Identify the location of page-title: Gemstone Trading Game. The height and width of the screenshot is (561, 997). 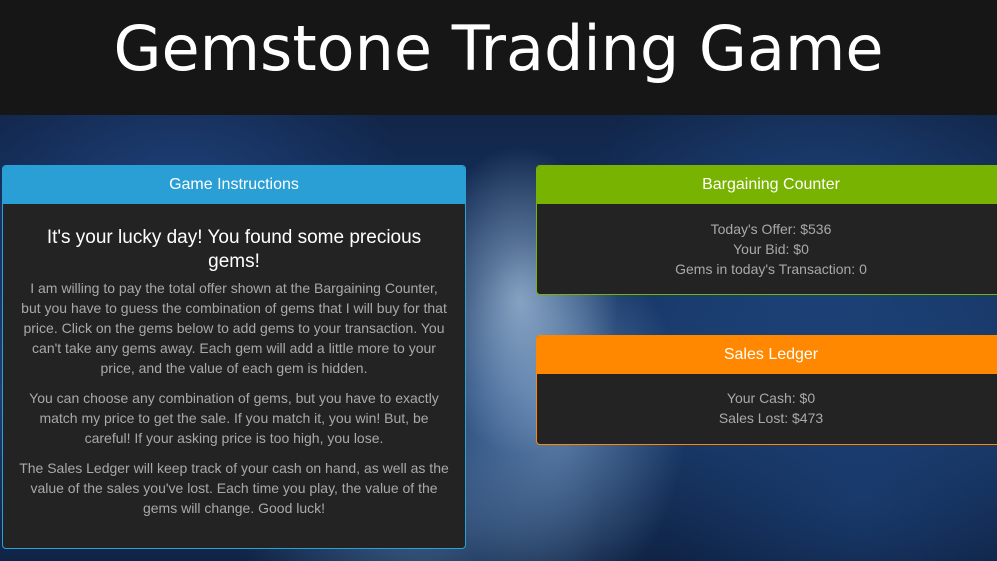
(498, 48).